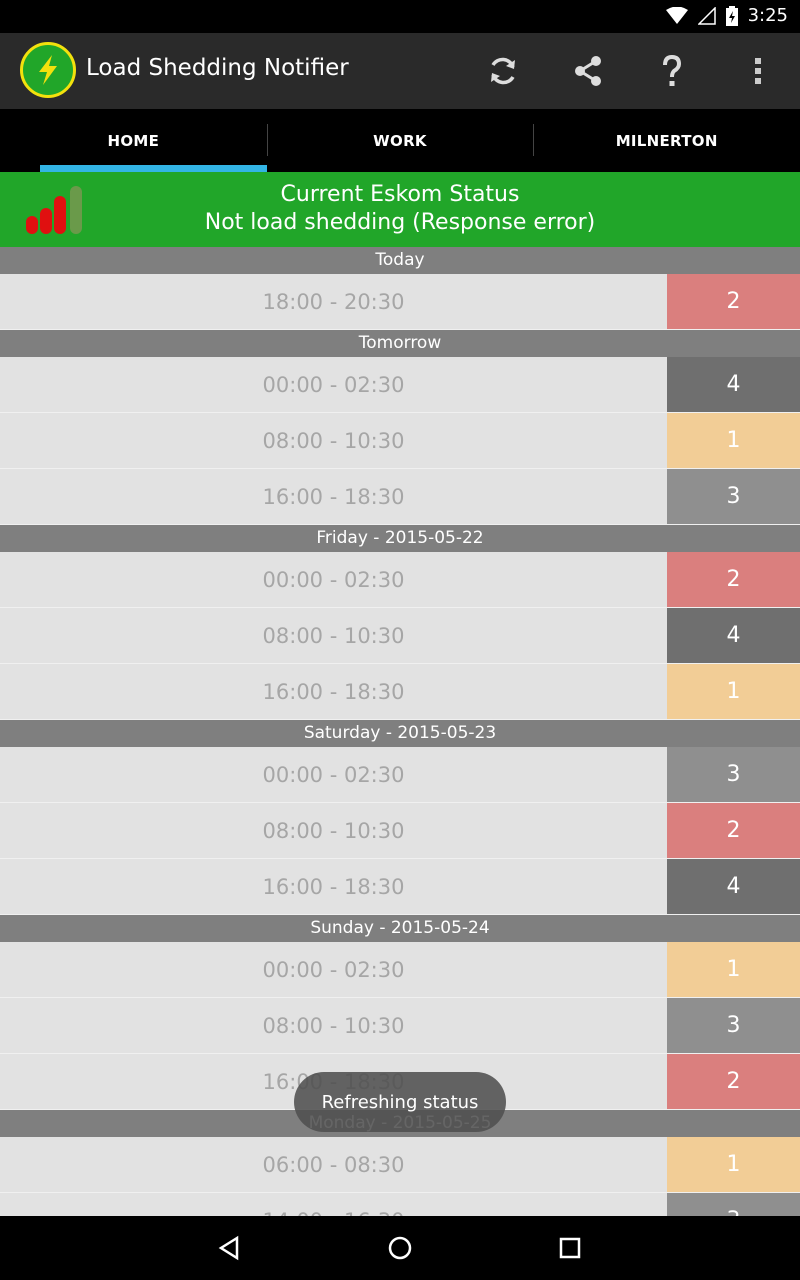  Describe the element at coordinates (400, 538) in the screenshot. I see `day-header: Friday - 2015-05-22` at that location.